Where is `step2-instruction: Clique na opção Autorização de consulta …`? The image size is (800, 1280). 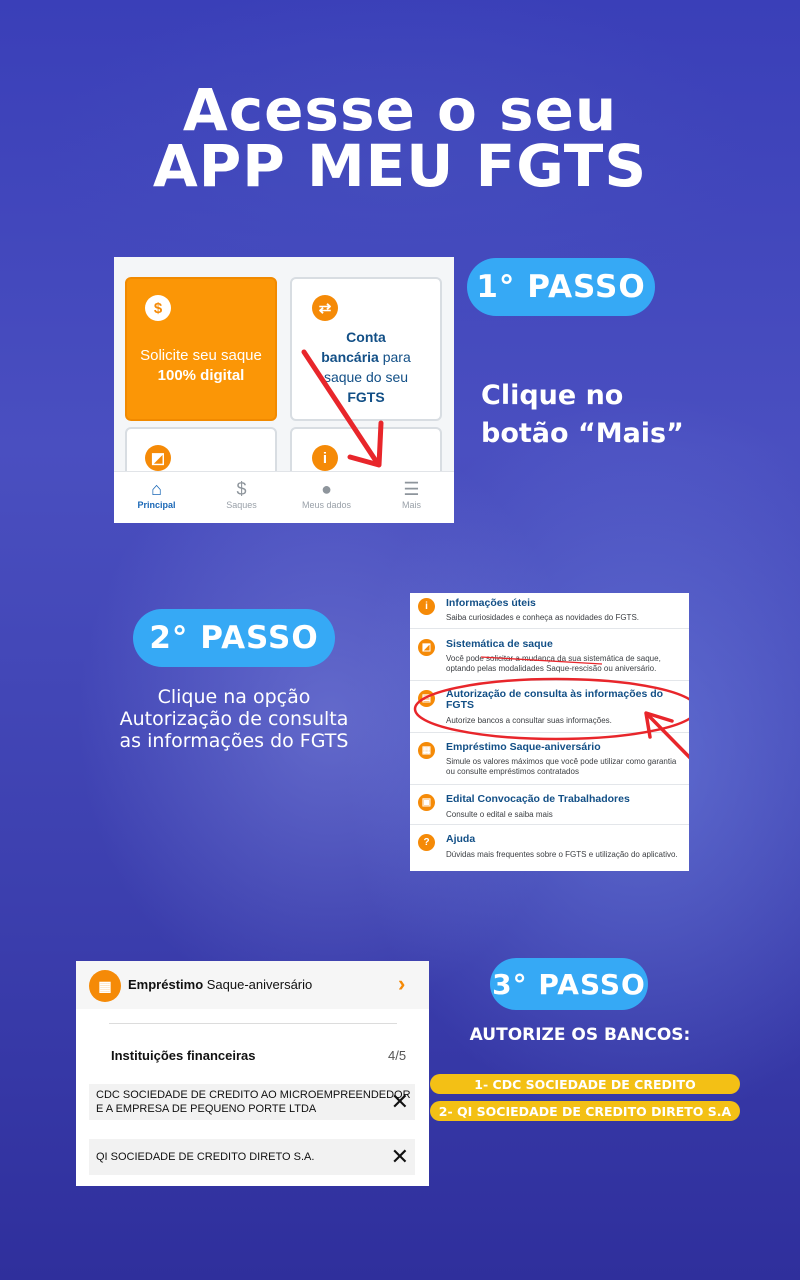
step2-instruction: Clique na opção Autorização de consulta … is located at coordinates (234, 719).